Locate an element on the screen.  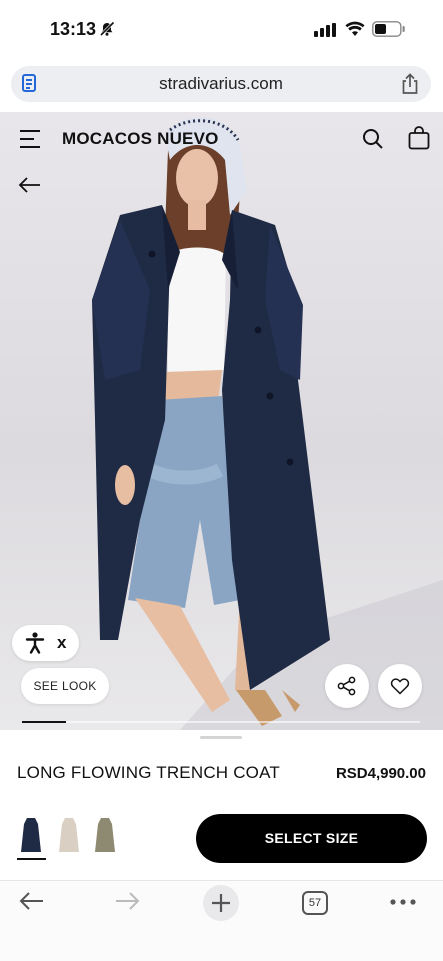
see-look-button: SEE LOOK is located at coordinates (65, 686).